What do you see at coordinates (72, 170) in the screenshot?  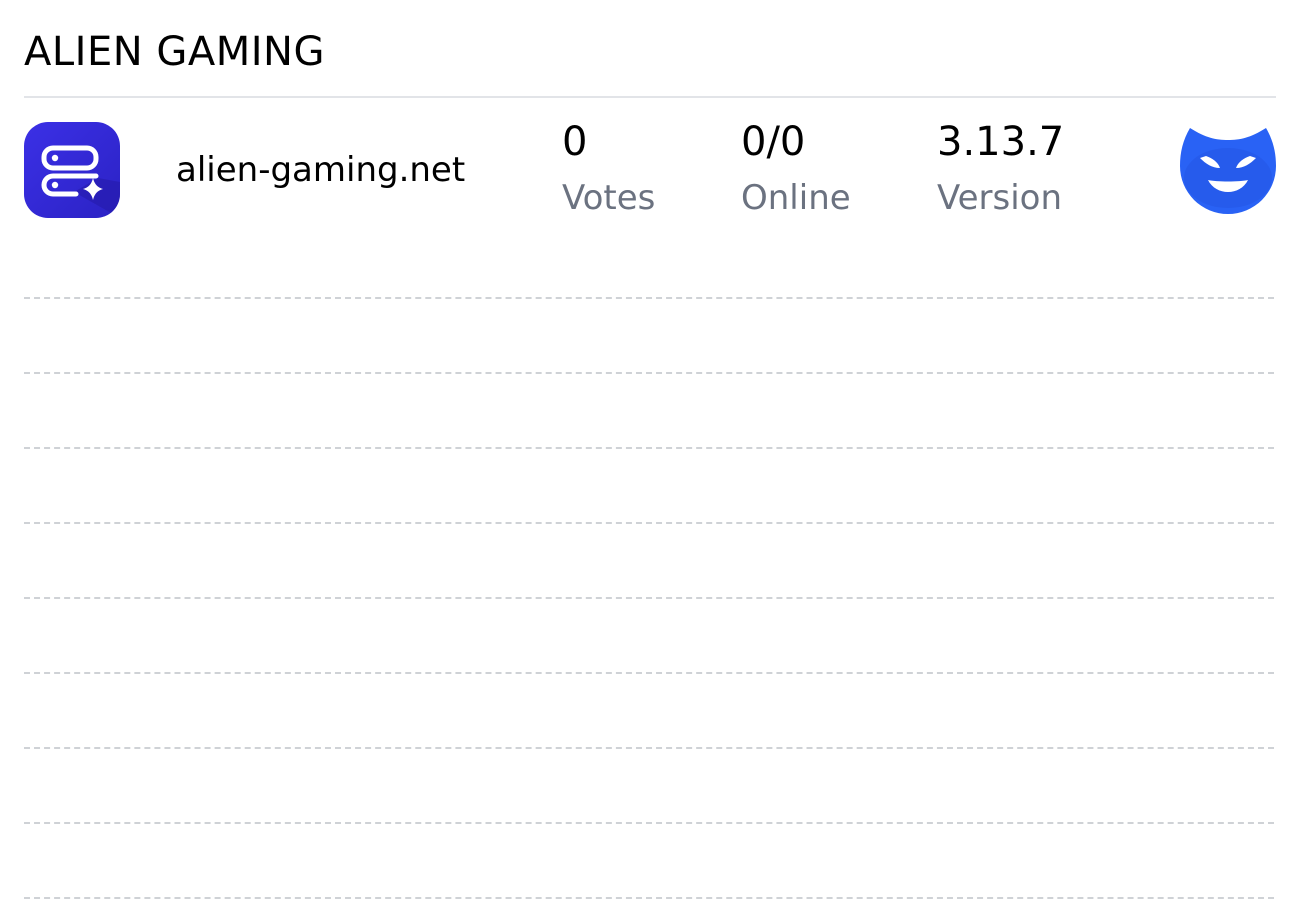 I see `server-sparkle-icon` at bounding box center [72, 170].